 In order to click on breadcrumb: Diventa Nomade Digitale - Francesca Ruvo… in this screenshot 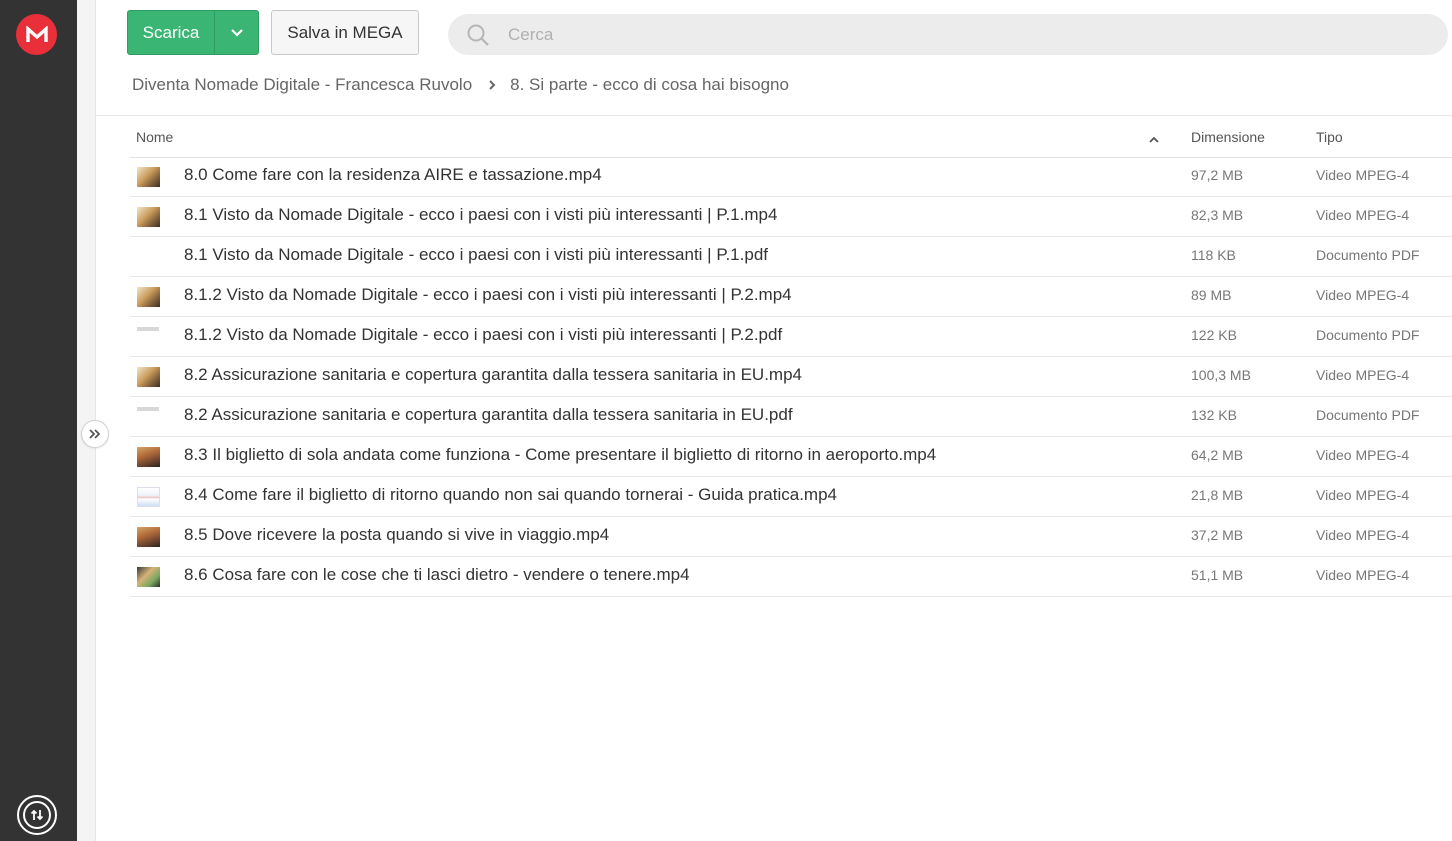, I will do `click(460, 85)`.